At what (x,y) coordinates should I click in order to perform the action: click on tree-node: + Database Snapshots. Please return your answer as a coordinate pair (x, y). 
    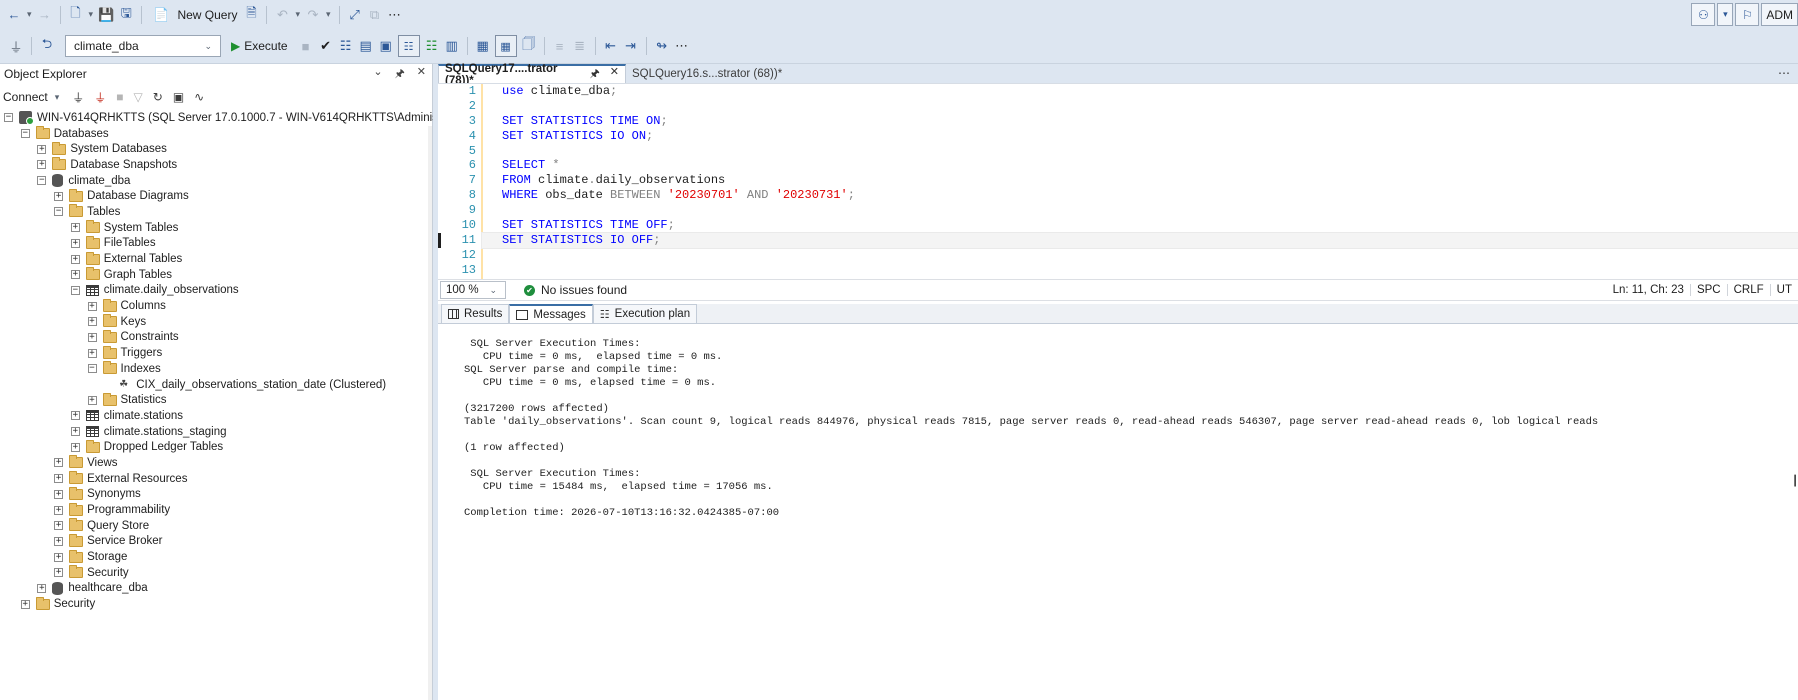
    Looking at the image, I should click on (216, 165).